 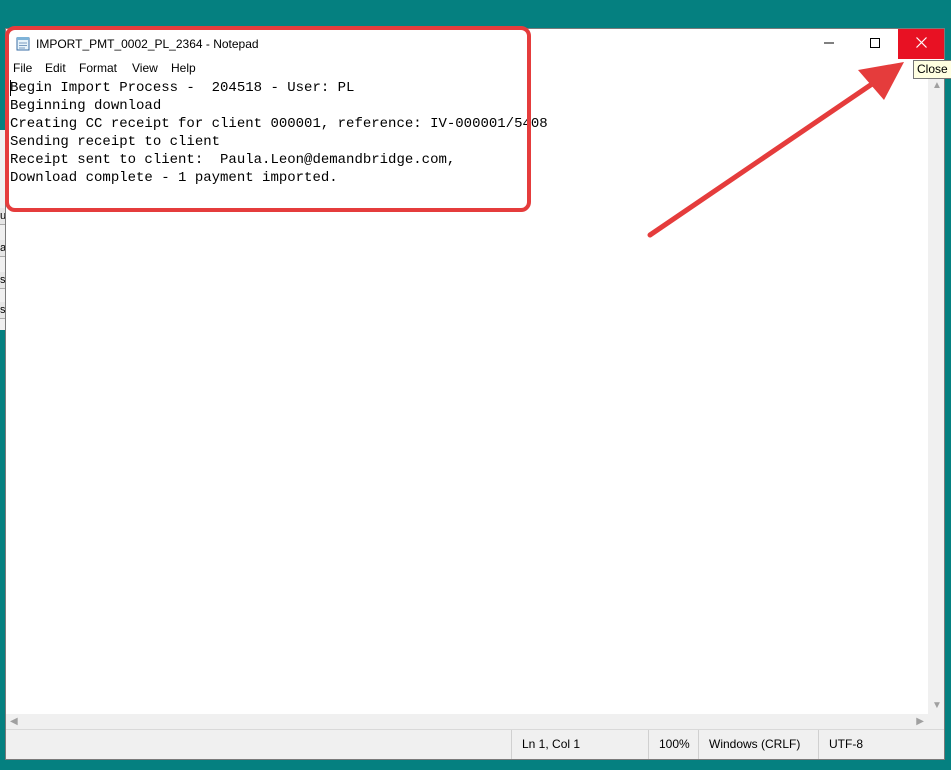 I want to click on vertical-scrollbar: ▲ ▼, so click(x=936, y=396).